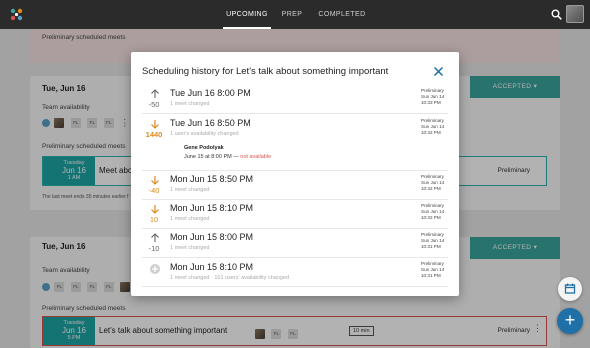 Image resolution: width=590 pixels, height=348 pixels. I want to click on unavailable-label: not available, so click(256, 157).